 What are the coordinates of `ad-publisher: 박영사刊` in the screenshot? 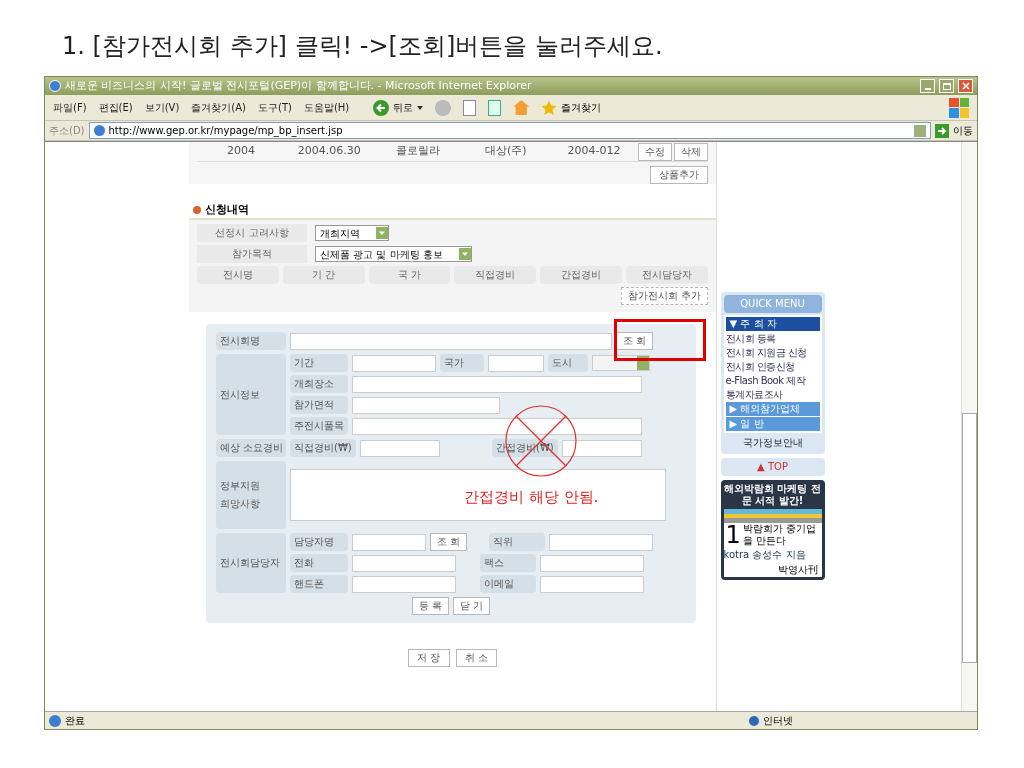 It's located at (797, 570).